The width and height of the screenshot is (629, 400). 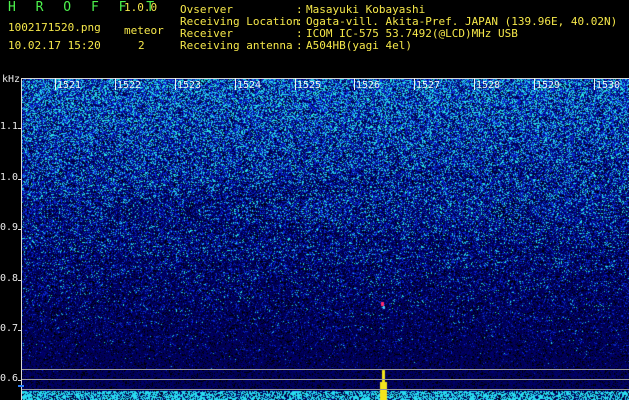 What do you see at coordinates (9, 177) in the screenshot?
I see `y-tick-label: 1.0` at bounding box center [9, 177].